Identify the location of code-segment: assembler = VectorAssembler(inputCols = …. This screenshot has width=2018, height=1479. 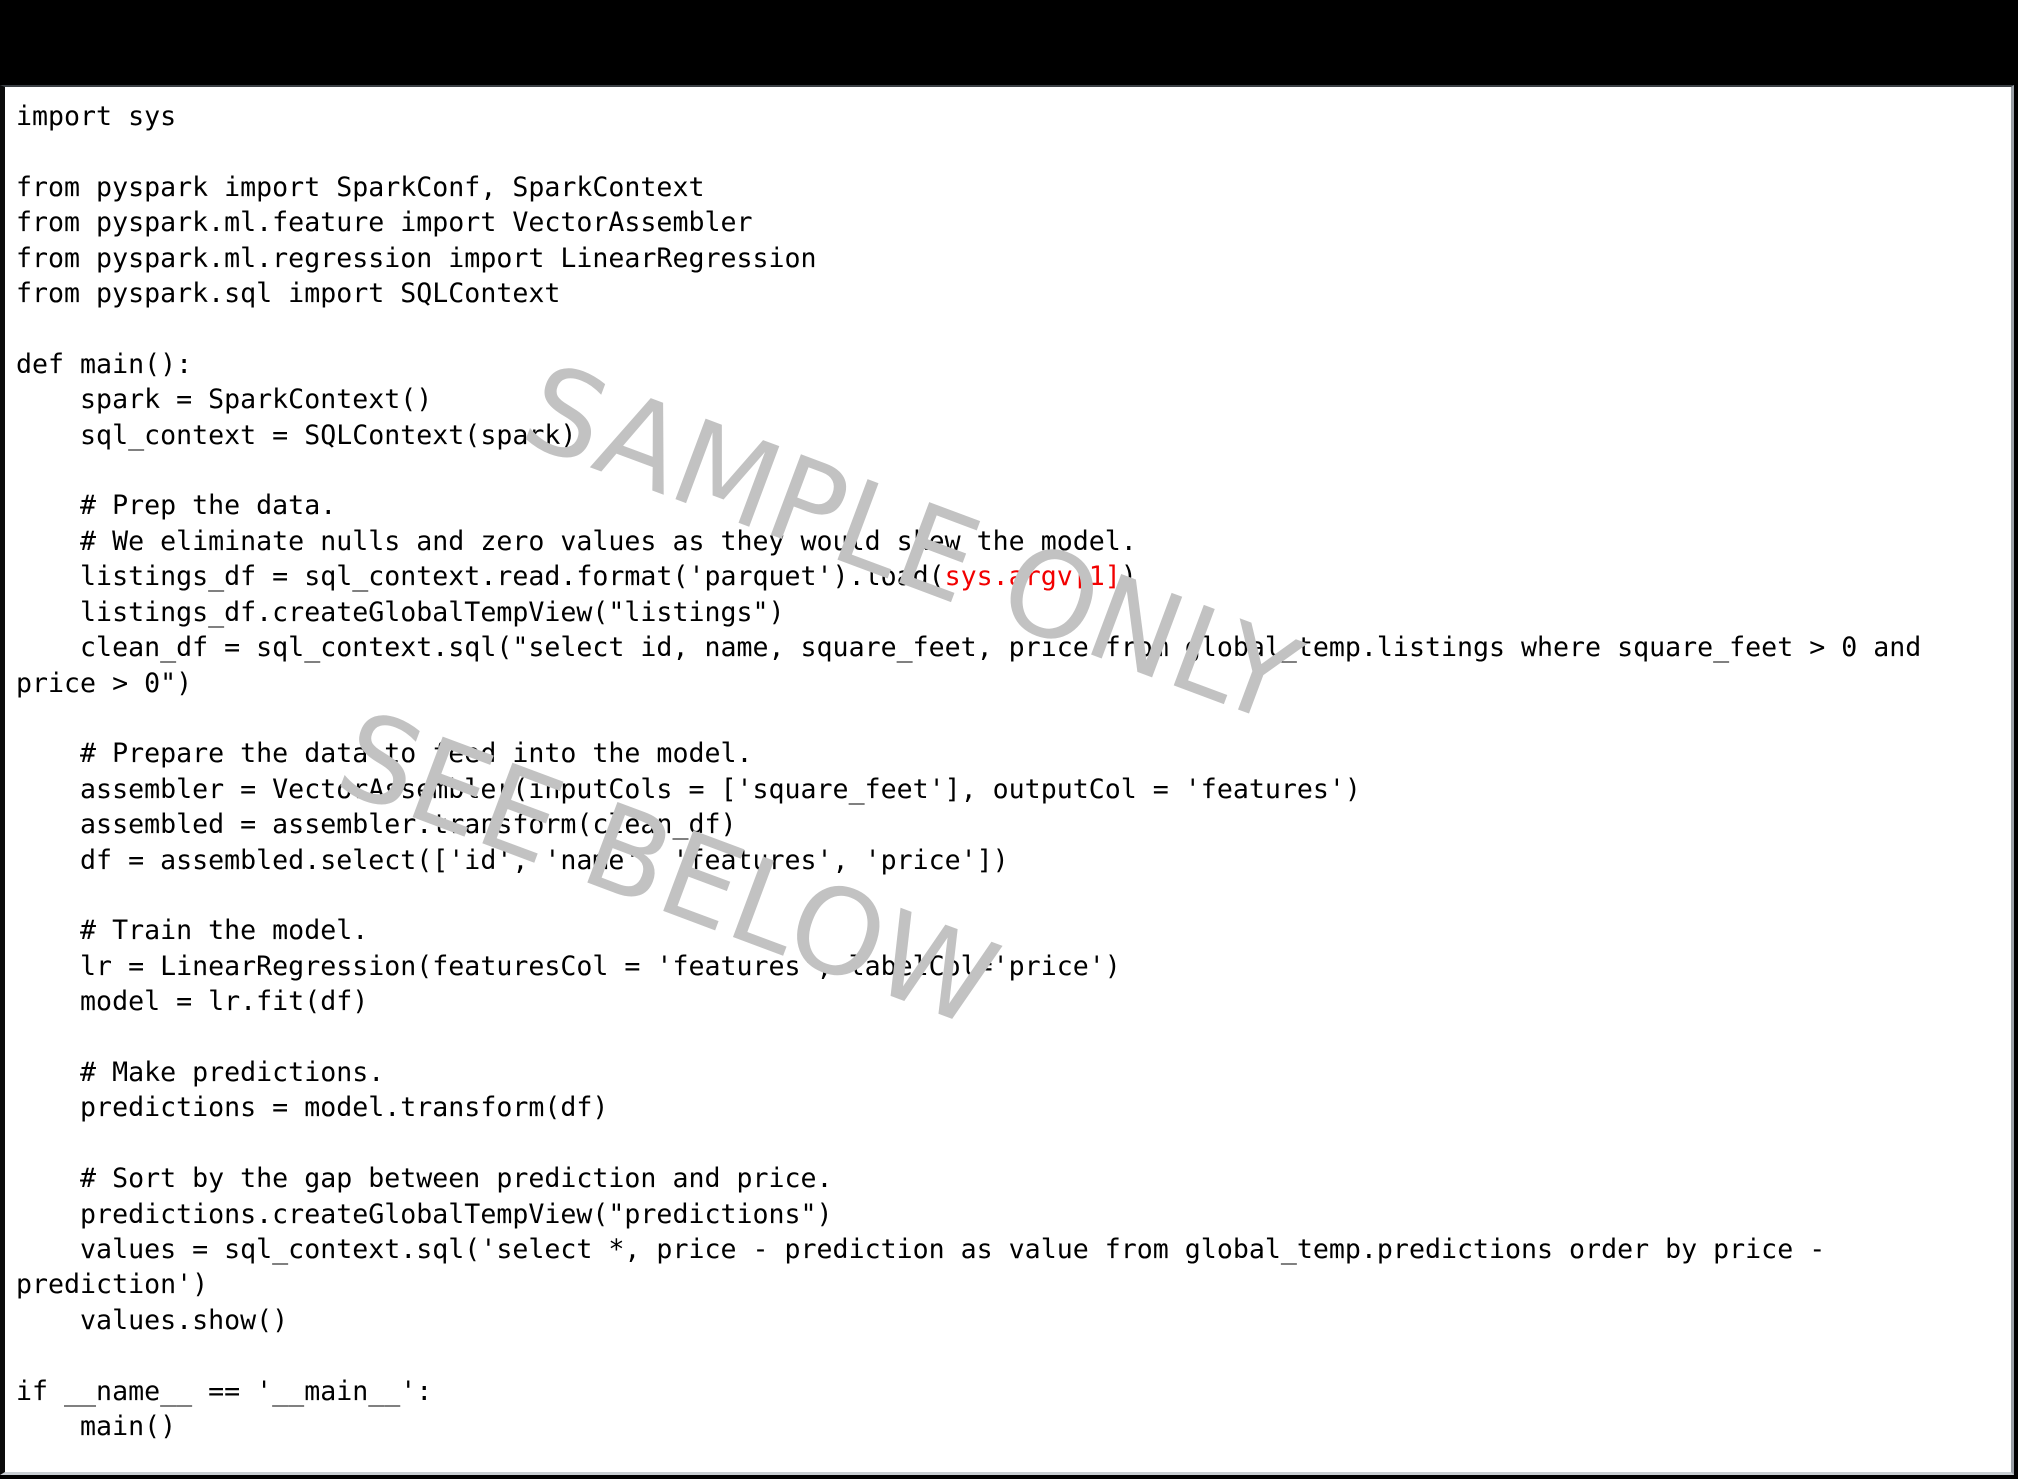
(720, 789).